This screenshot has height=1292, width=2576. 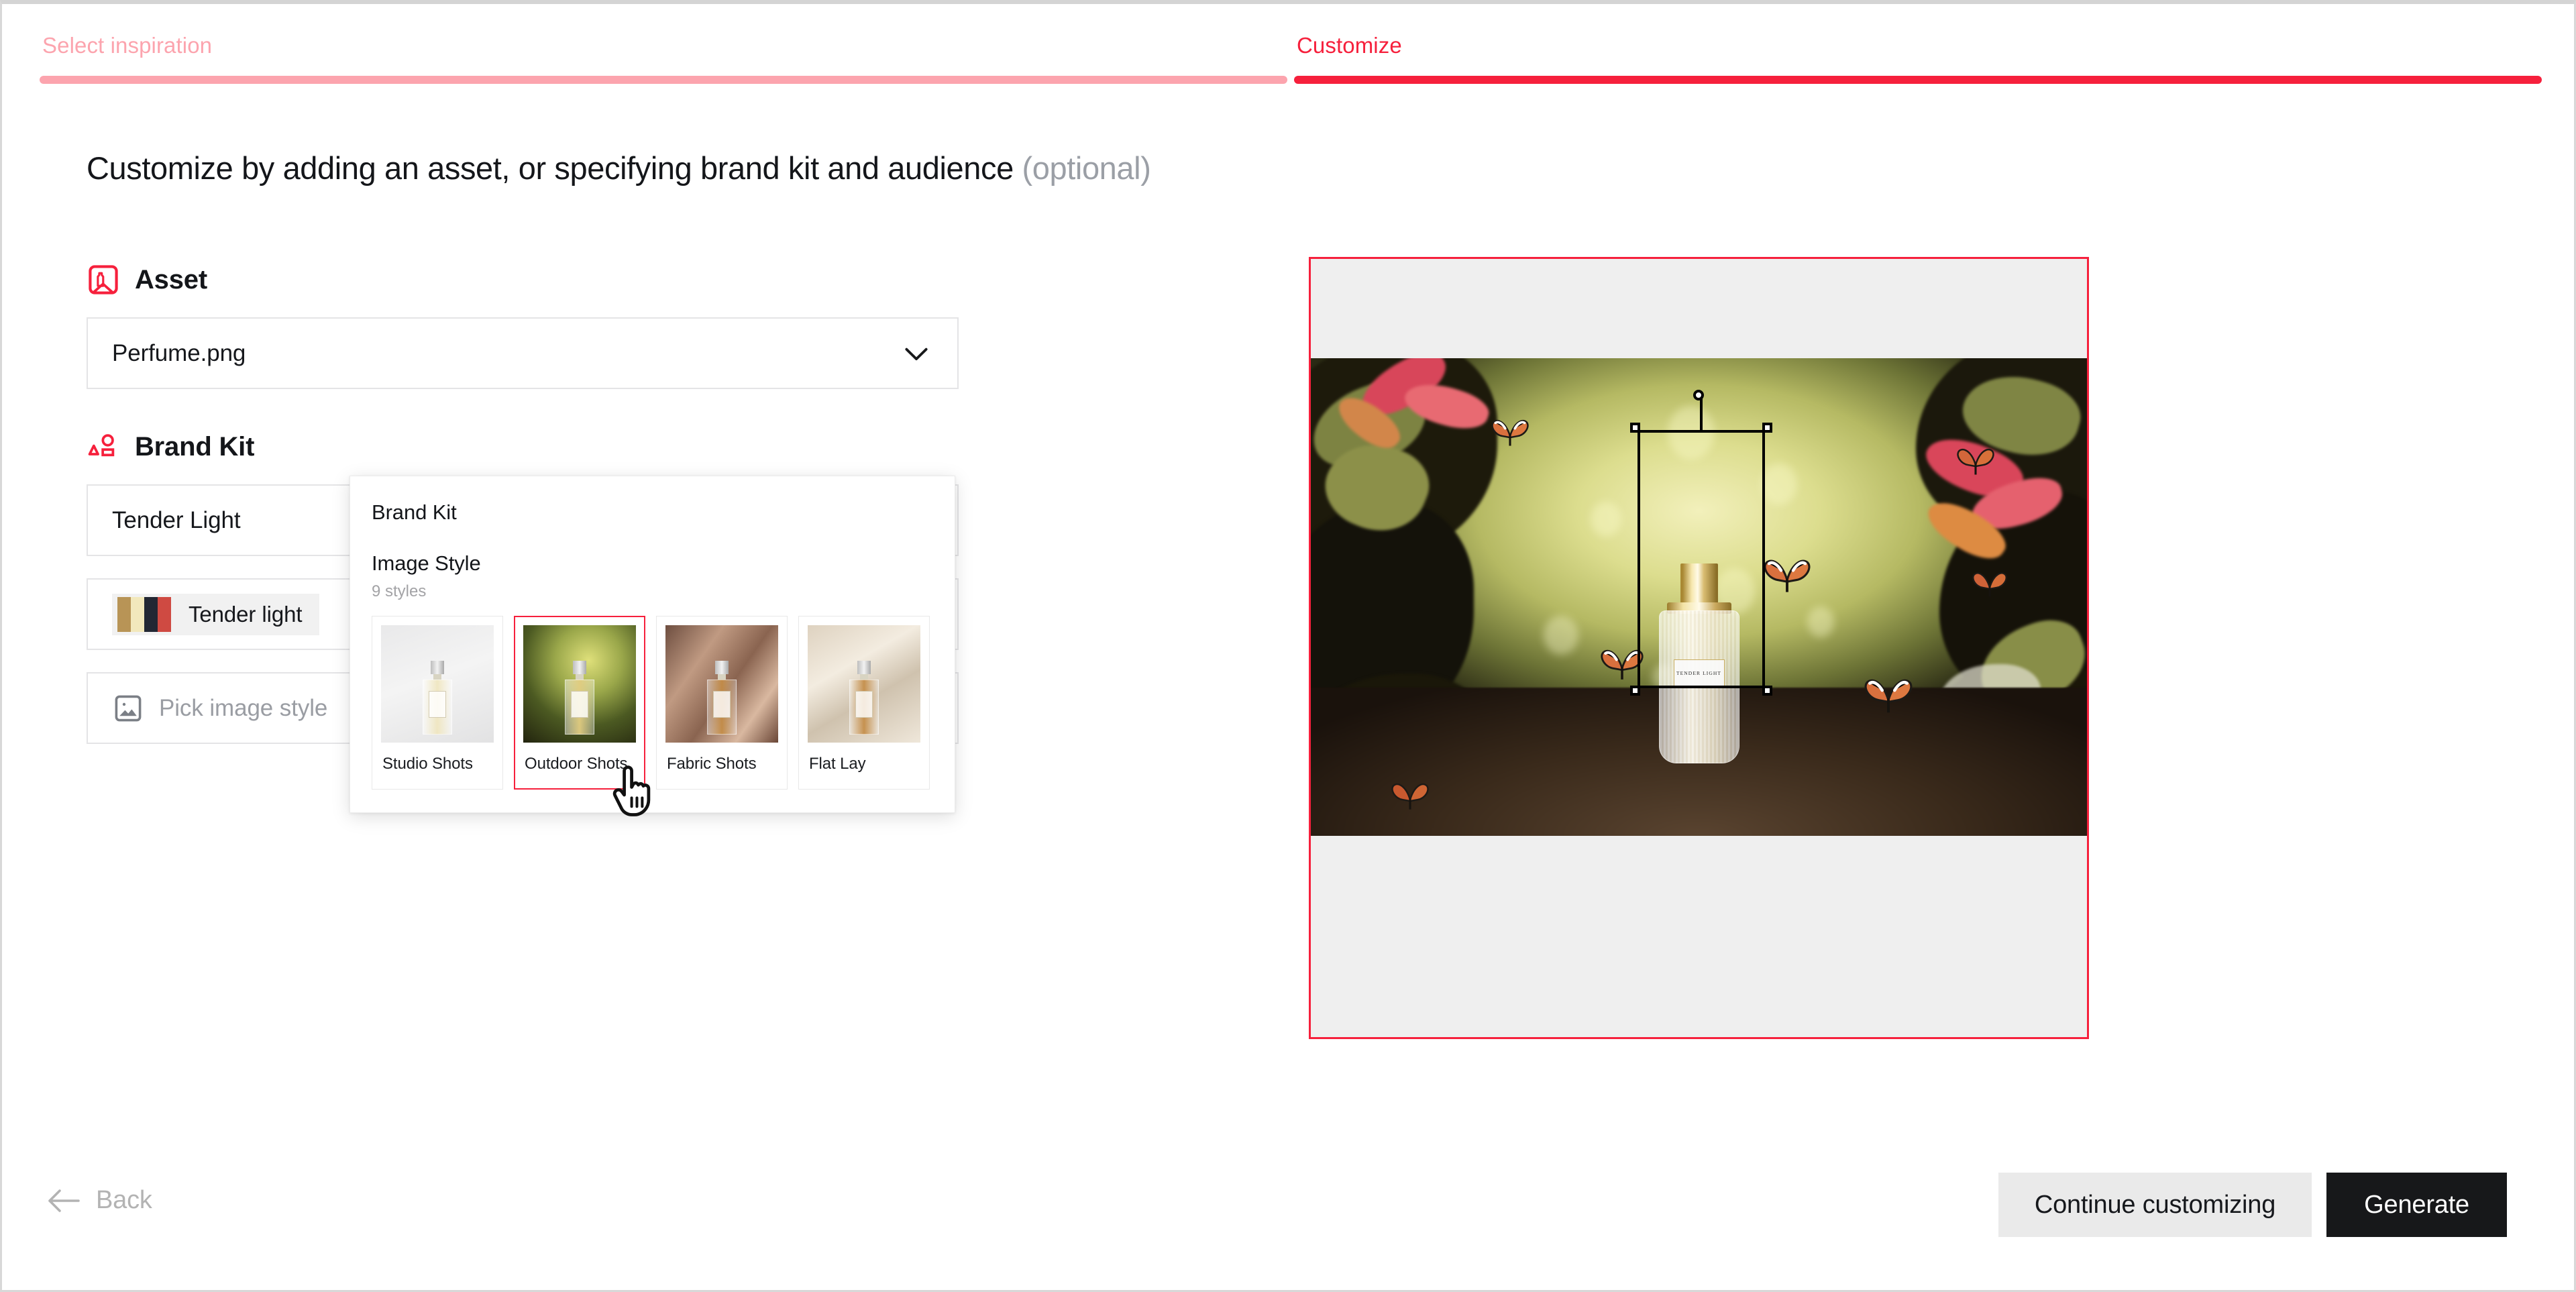 I want to click on step-select-inspiration: Select inspiration, so click(x=663, y=58).